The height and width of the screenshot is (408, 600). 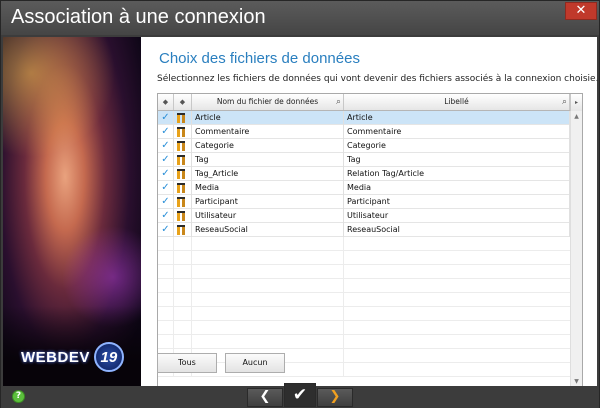 I want to click on finish-button: ✔, so click(x=300, y=395).